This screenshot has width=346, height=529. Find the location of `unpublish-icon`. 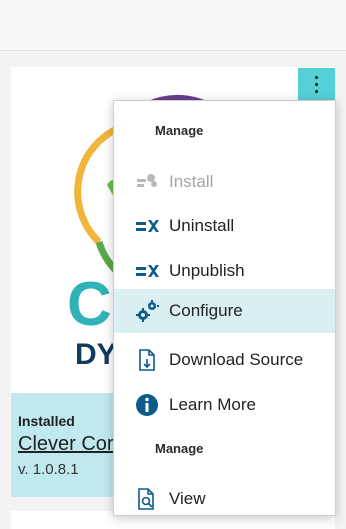

unpublish-icon is located at coordinates (147, 271).